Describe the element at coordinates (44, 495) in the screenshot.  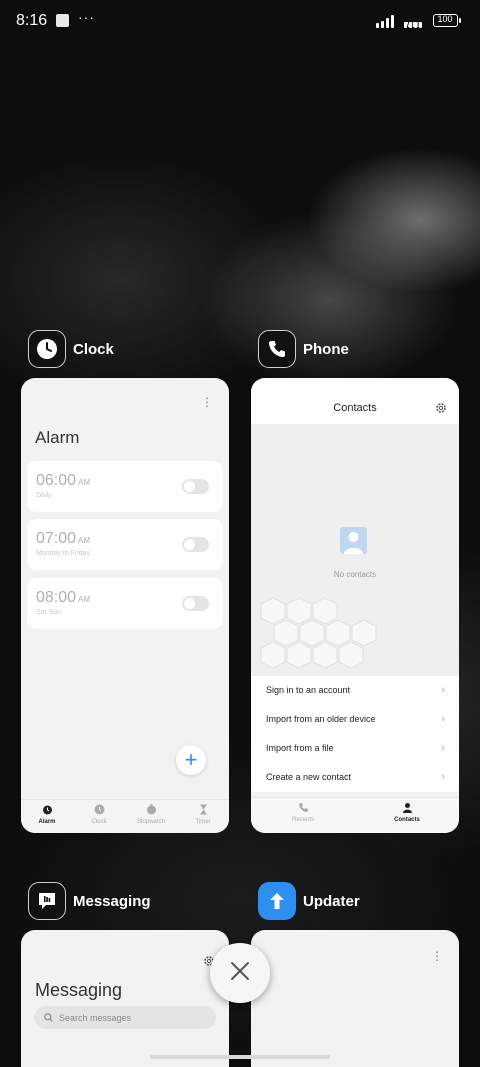
I see `alarm-repeat: Daily` at that location.